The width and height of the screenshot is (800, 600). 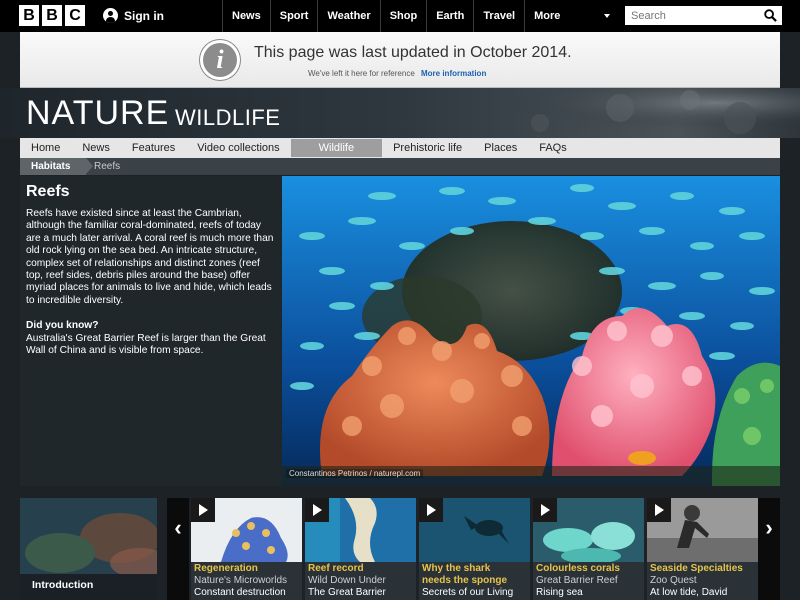 What do you see at coordinates (53, 166) in the screenshot?
I see `breadcrumb-habitats: Habitats` at bounding box center [53, 166].